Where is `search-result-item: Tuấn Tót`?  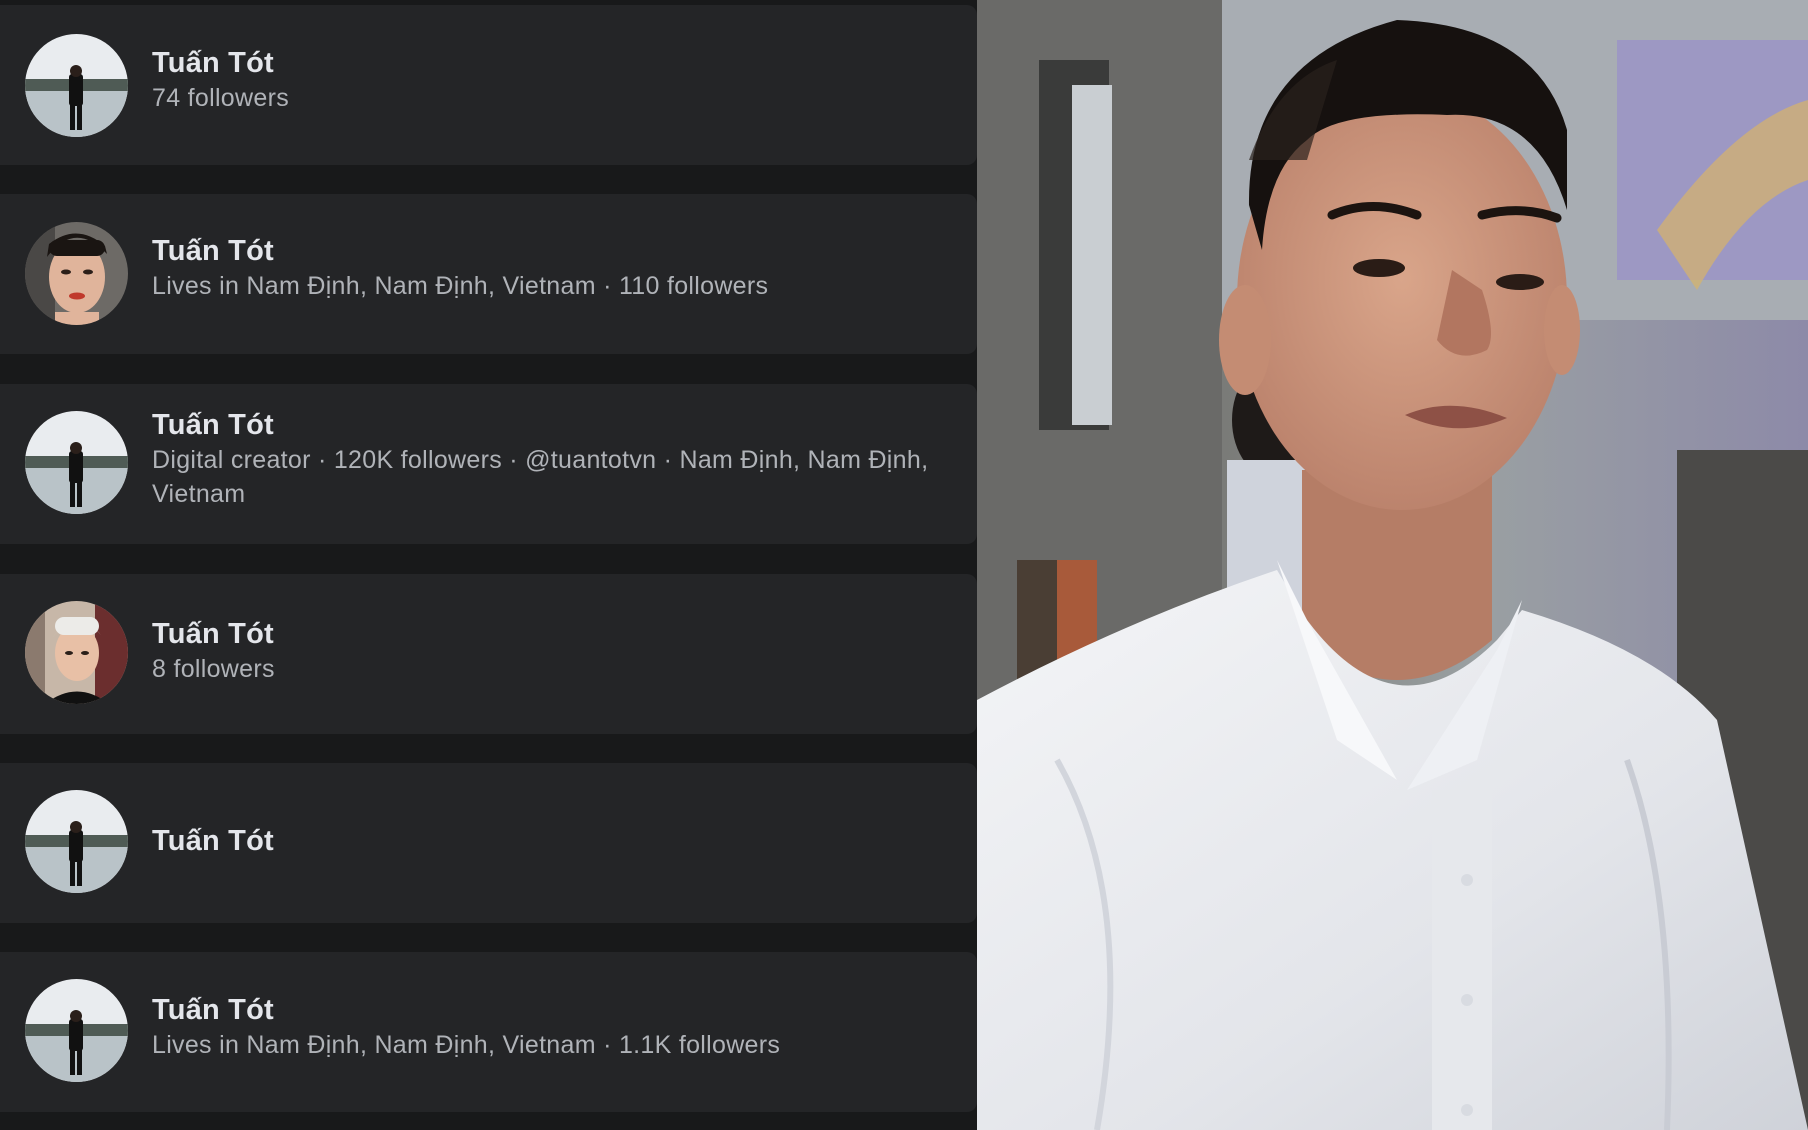
search-result-item: Tuấn Tót is located at coordinates (488, 843).